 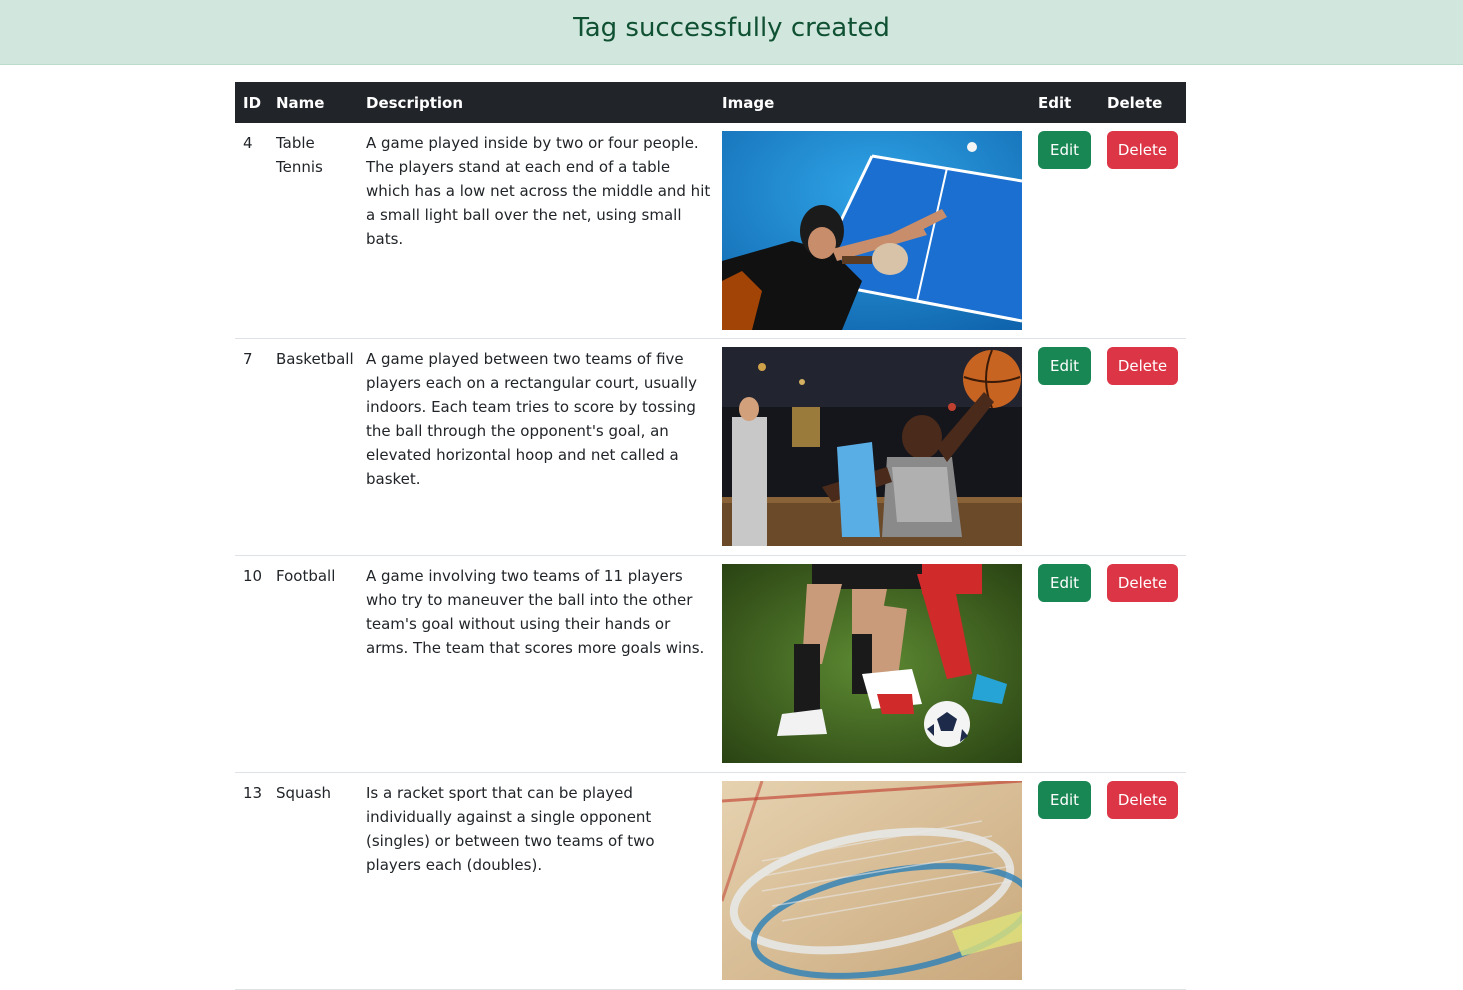 What do you see at coordinates (251, 102) in the screenshot?
I see `header-id: ID` at bounding box center [251, 102].